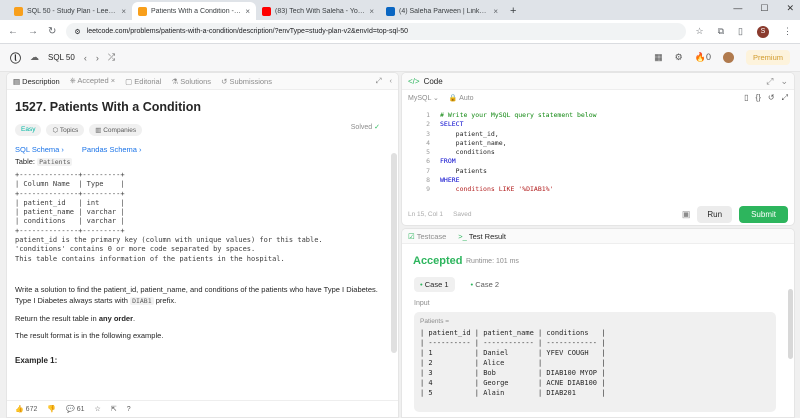  I want to click on code-line: 4 patient_name,, so click(466, 142).